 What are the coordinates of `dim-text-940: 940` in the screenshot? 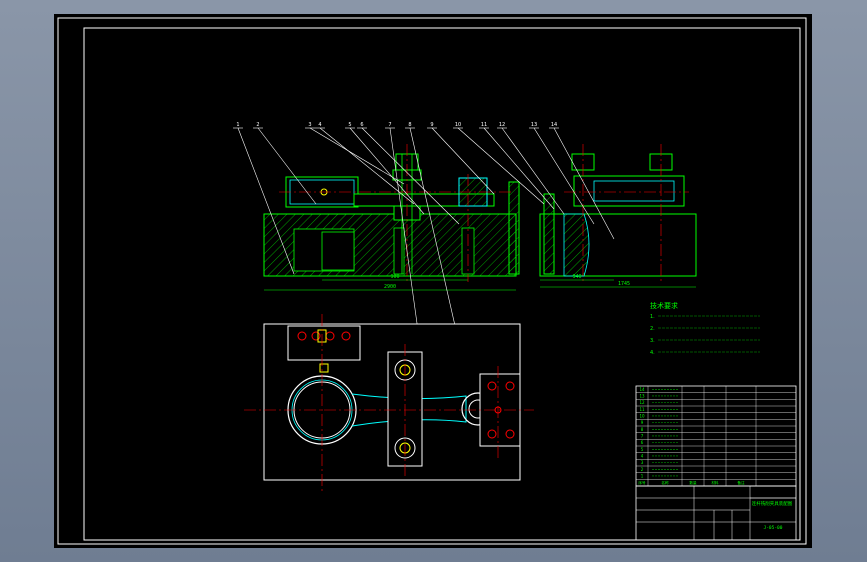 It's located at (576, 277).